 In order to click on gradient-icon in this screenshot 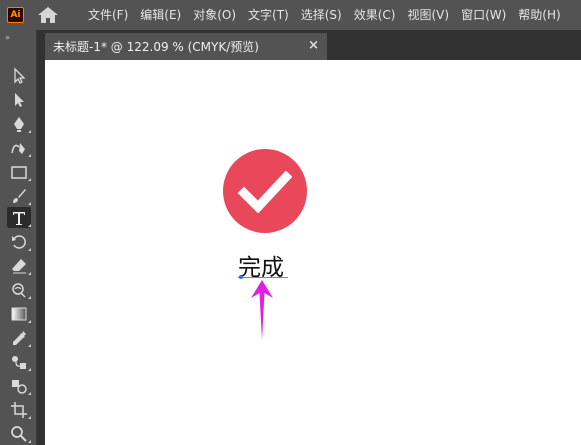, I will do `click(19, 313)`.